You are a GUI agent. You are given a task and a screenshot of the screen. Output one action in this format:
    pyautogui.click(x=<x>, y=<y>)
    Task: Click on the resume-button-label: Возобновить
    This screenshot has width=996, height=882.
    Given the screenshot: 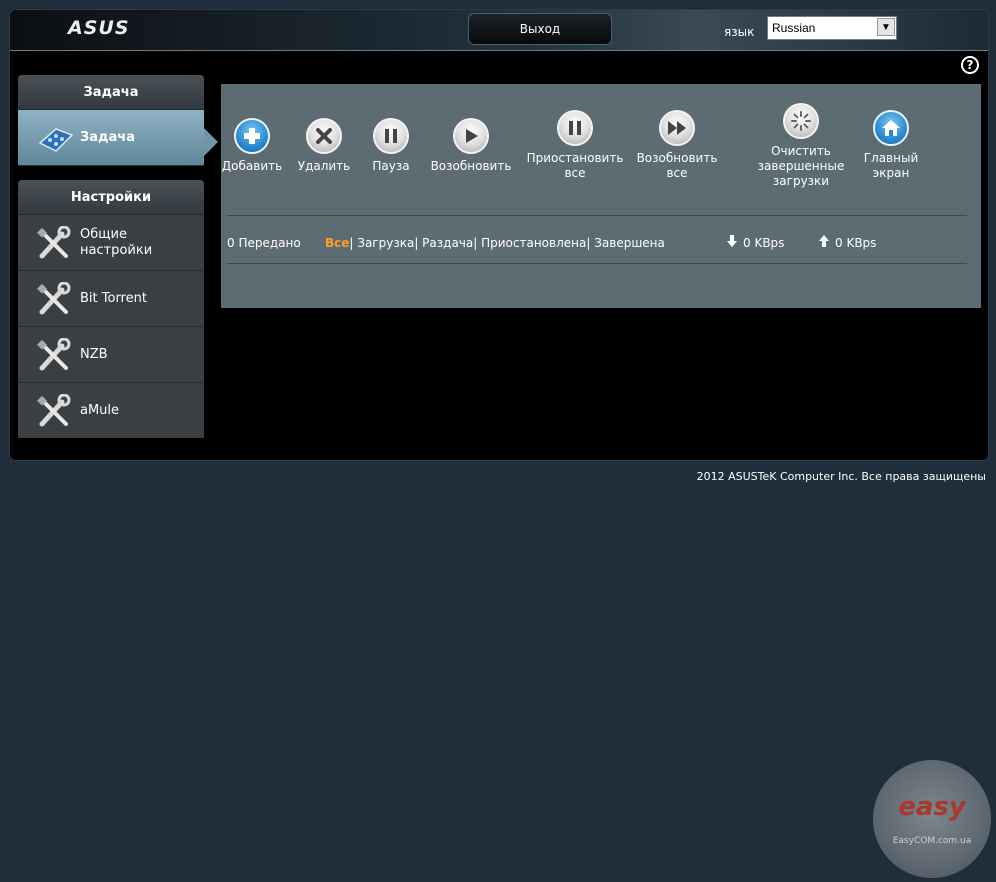 What is the action you would take?
    pyautogui.click(x=471, y=166)
    